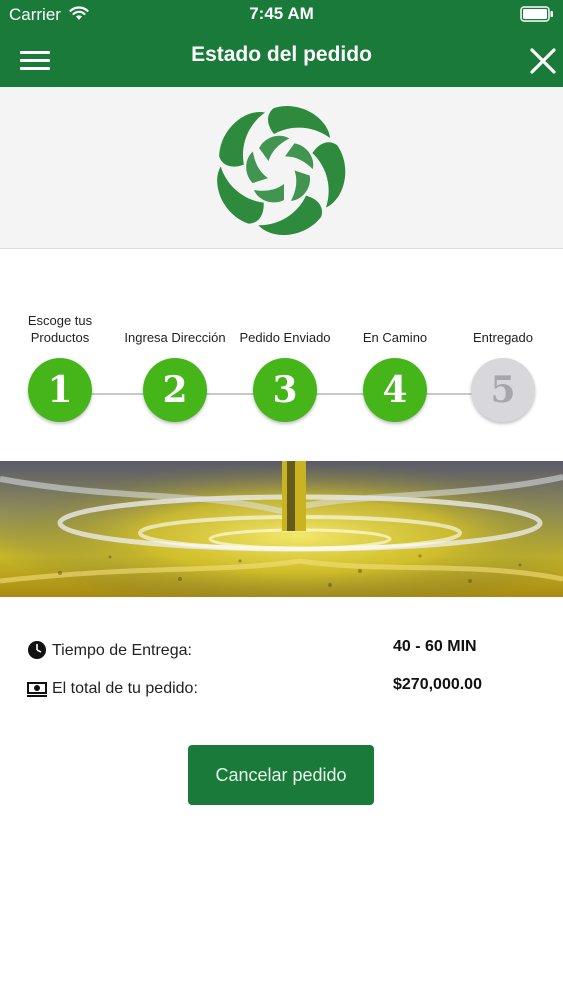  What do you see at coordinates (435, 646) in the screenshot?
I see `delivery-time-value: 40 - 60 MIN` at bounding box center [435, 646].